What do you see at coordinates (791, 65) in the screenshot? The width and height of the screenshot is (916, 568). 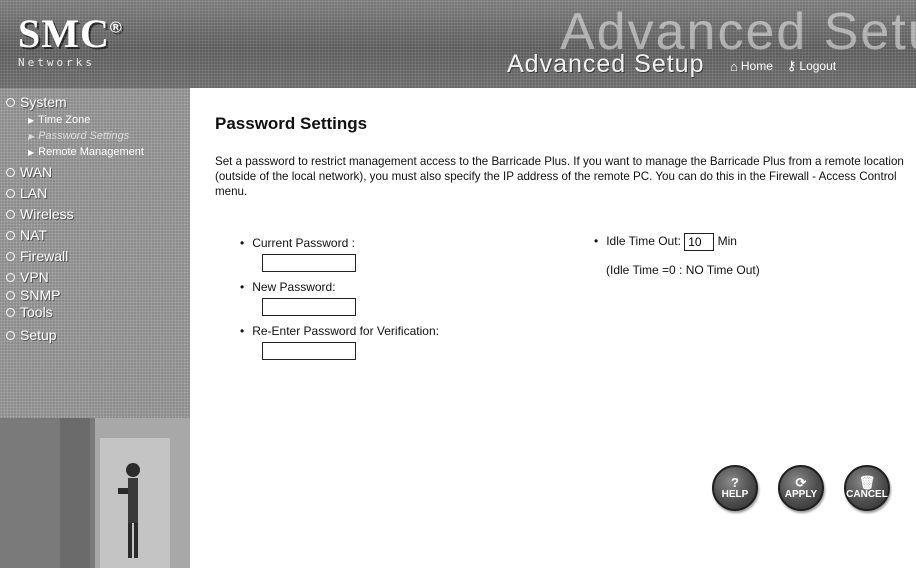 I see `logout-icon: ⚷` at bounding box center [791, 65].